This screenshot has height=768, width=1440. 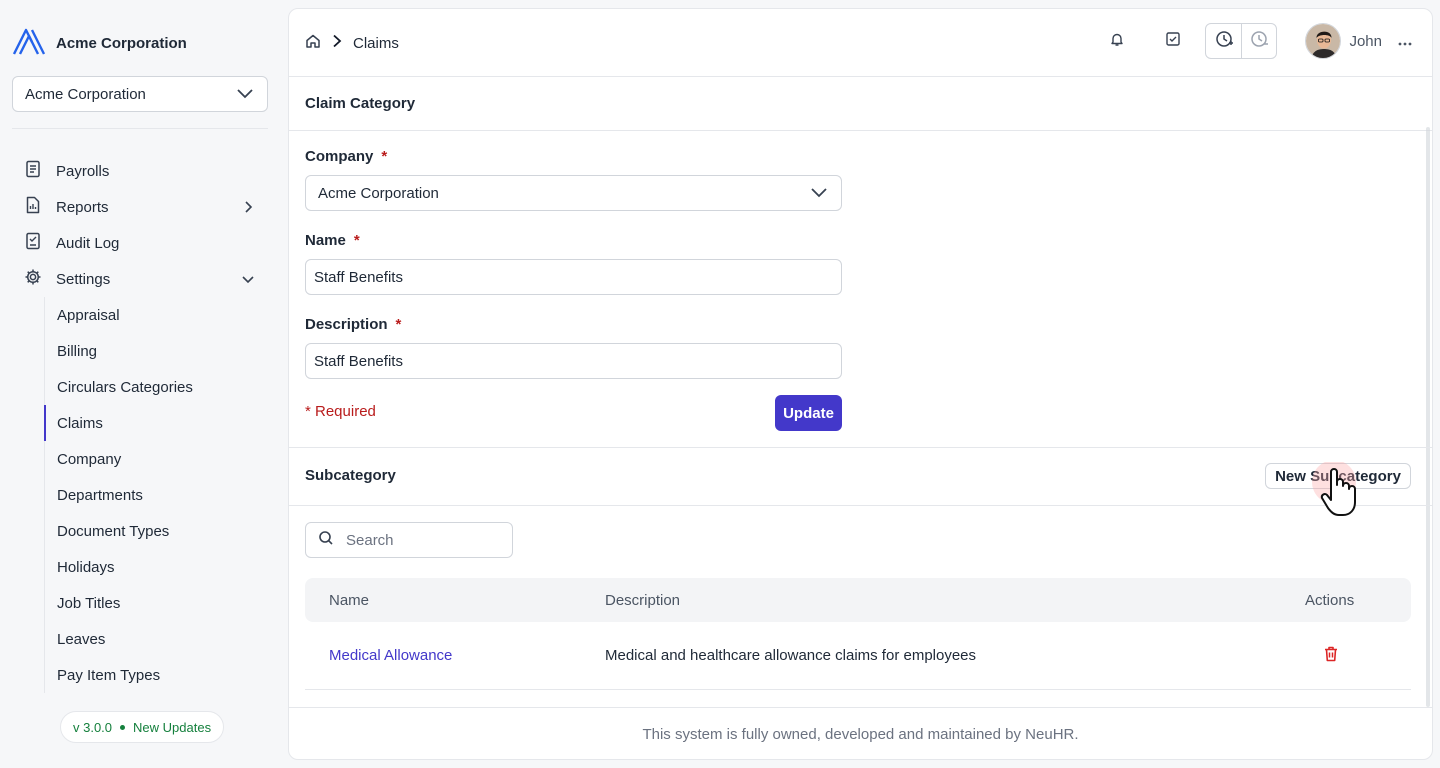 I want to click on settings-item-departments: Departments, so click(x=156, y=495).